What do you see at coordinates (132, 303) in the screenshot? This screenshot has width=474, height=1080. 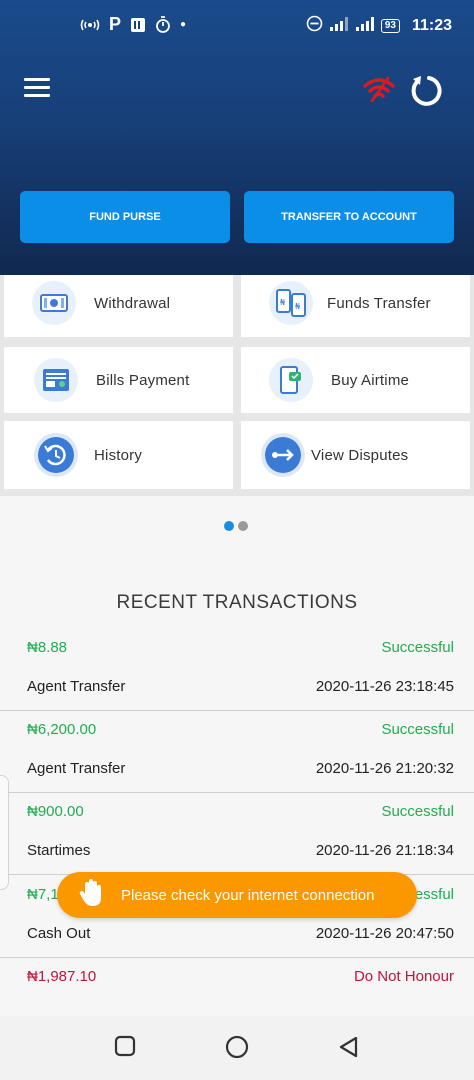 I see `service-label: Withdrawal` at bounding box center [132, 303].